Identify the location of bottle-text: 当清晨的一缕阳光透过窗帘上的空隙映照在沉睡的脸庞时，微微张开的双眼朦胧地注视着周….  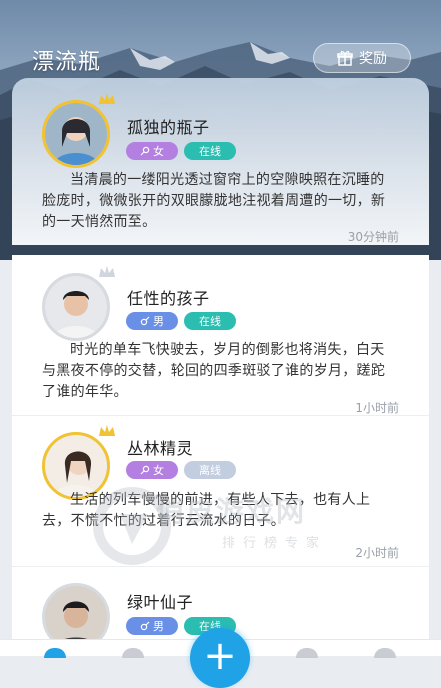
(214, 201).